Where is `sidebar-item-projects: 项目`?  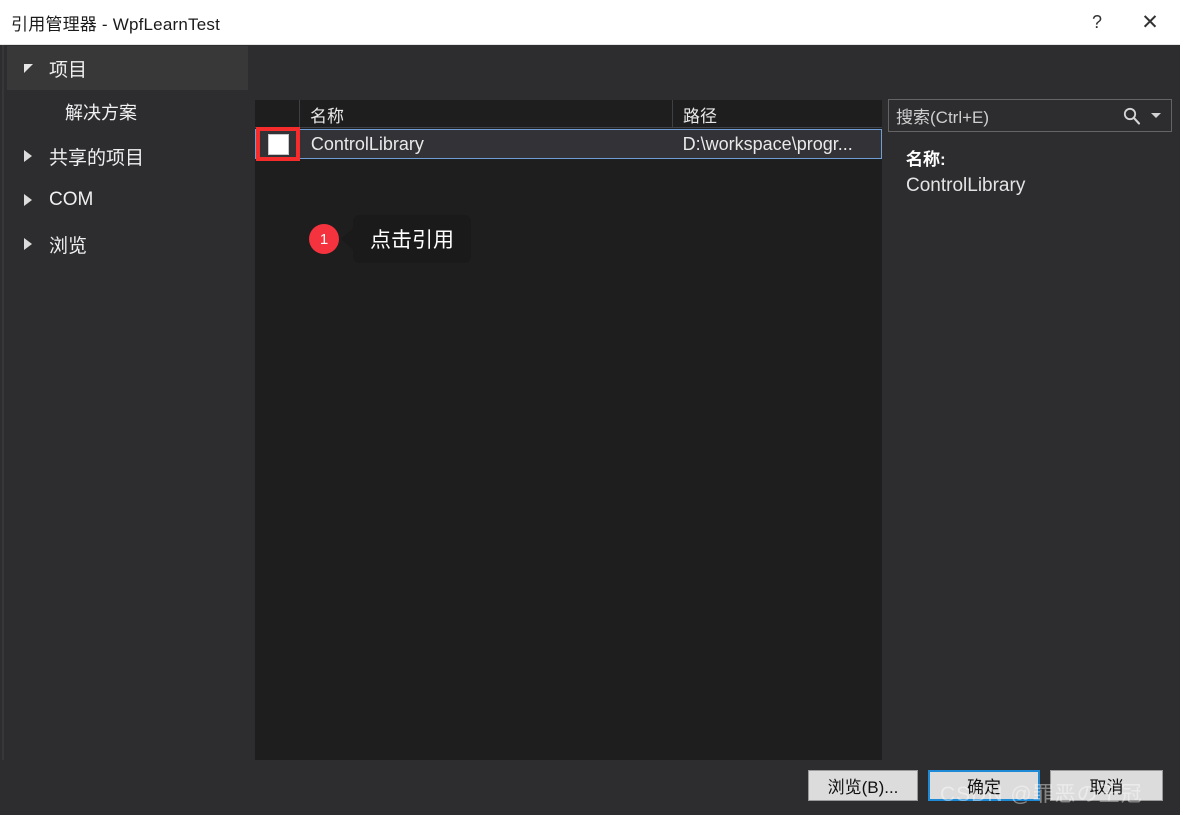
sidebar-item-projects: 项目 is located at coordinates (127, 68).